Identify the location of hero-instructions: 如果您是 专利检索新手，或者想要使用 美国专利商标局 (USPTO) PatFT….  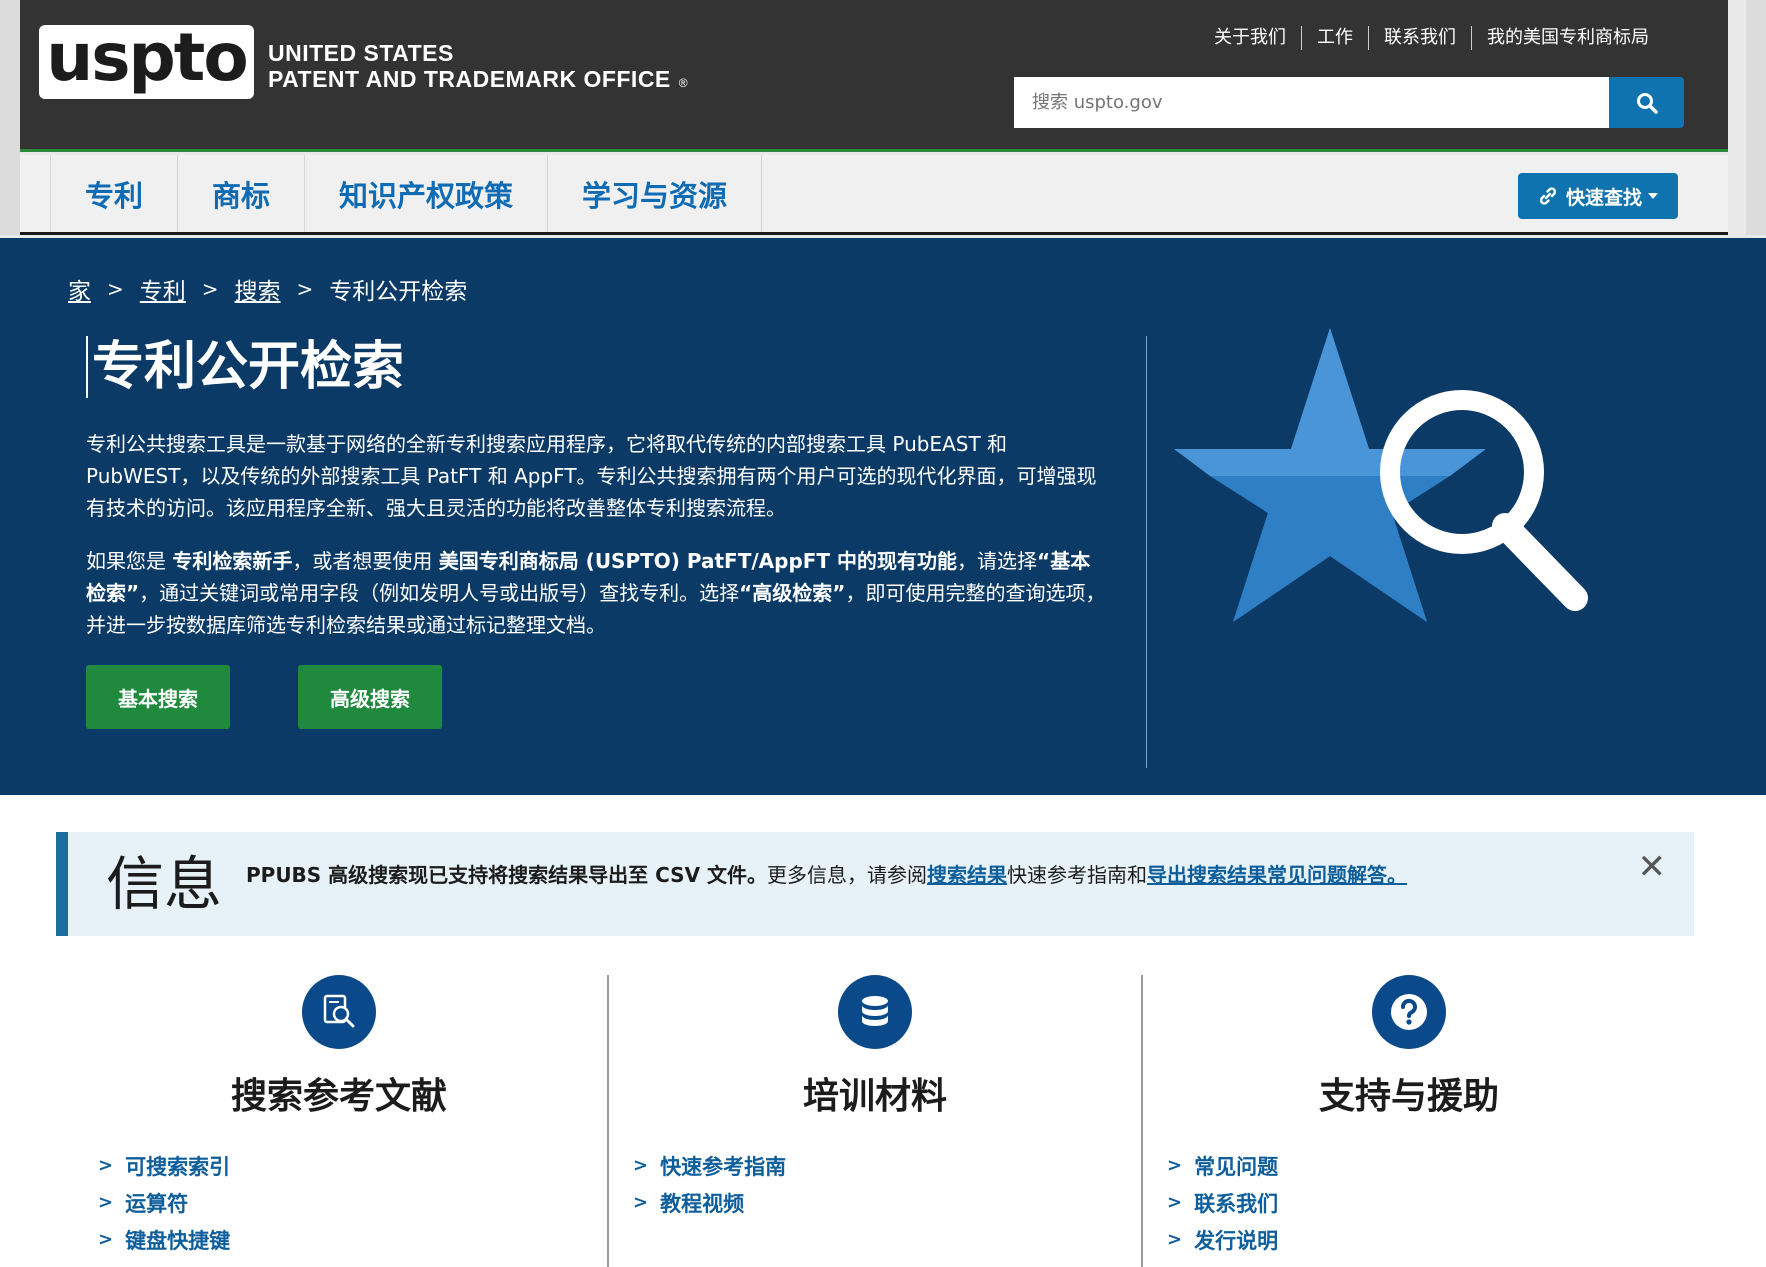
(596, 593).